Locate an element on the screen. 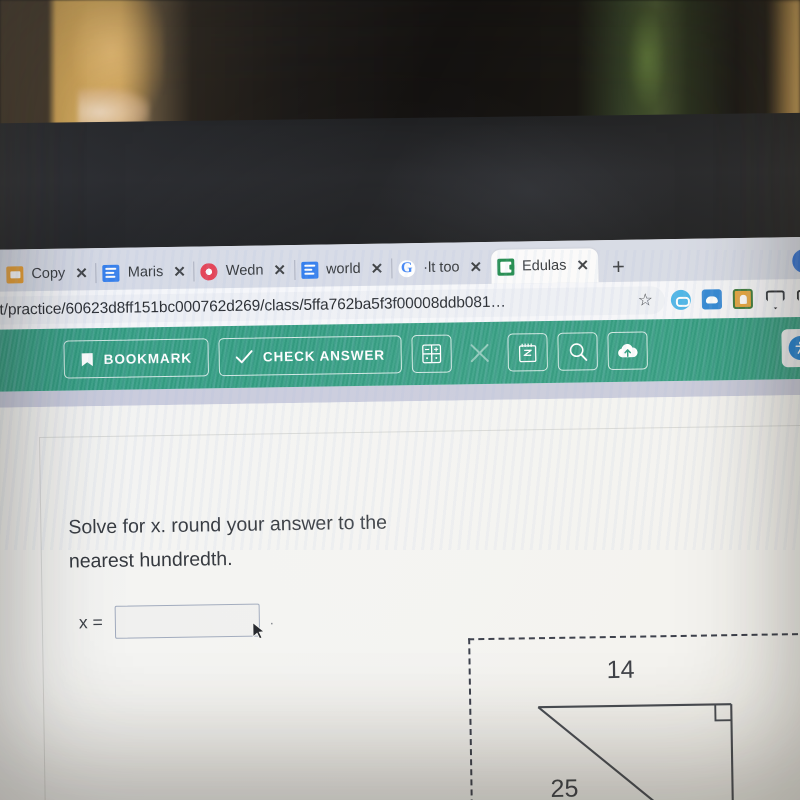  trailing-period: . is located at coordinates (271, 619).